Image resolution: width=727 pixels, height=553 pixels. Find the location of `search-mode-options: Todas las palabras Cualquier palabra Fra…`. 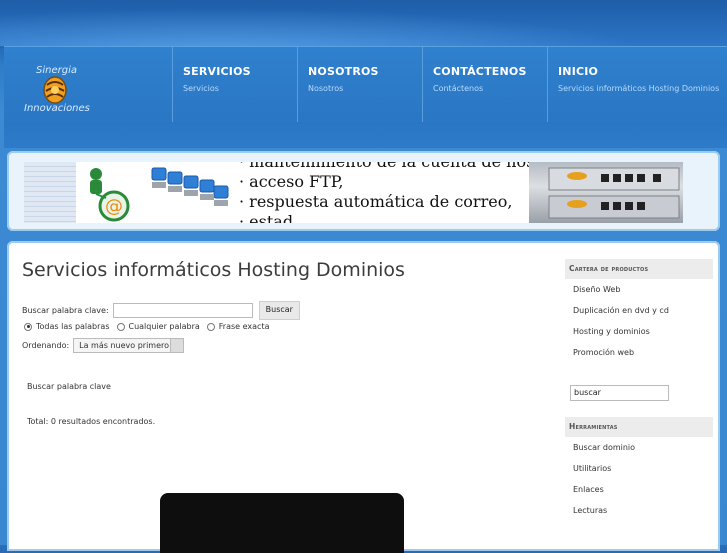

search-mode-options: Todas las palabras Cualquier palabra Fra… is located at coordinates (150, 326).